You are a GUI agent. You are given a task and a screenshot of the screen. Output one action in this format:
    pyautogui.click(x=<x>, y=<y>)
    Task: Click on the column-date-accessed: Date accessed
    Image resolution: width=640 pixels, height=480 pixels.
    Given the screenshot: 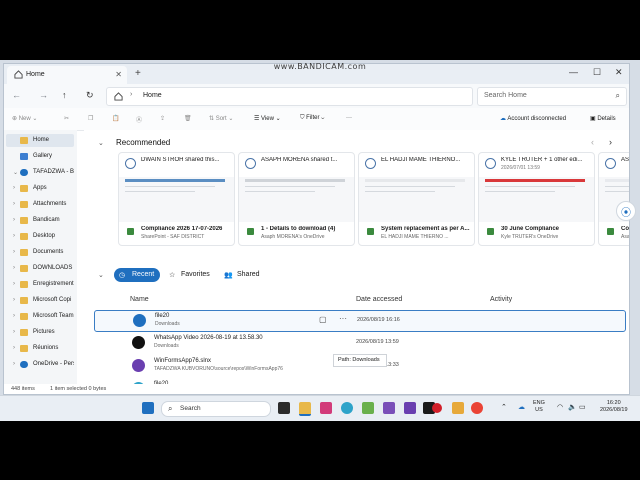 What is the action you would take?
    pyautogui.click(x=379, y=299)
    